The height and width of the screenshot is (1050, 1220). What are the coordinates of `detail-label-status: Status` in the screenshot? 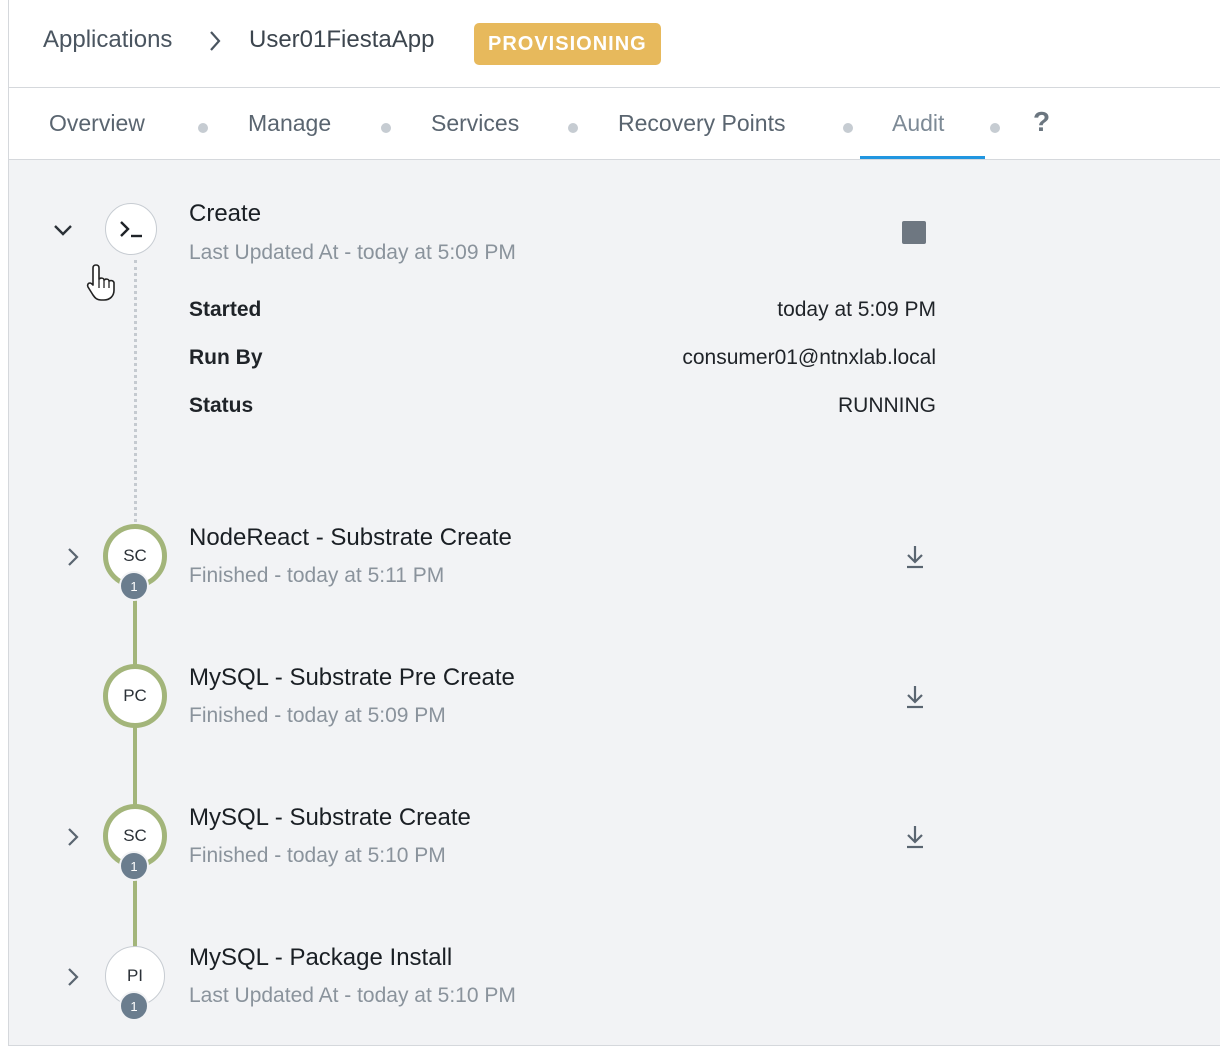 It's located at (221, 405).